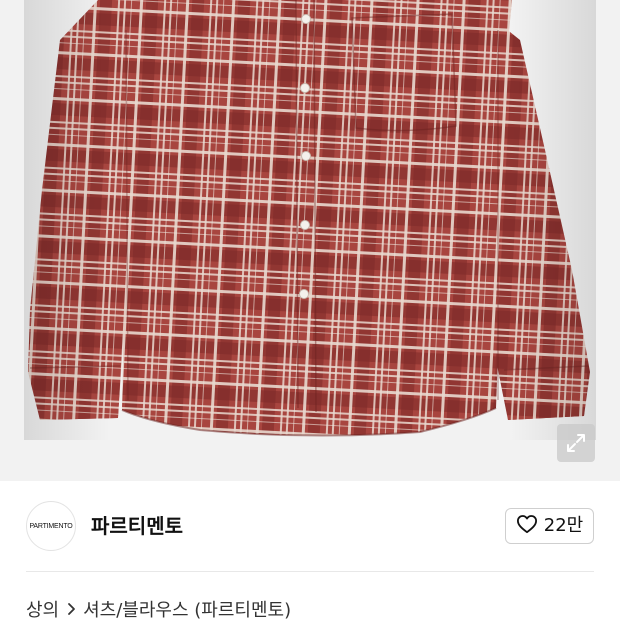 The width and height of the screenshot is (620, 620). What do you see at coordinates (72, 609) in the screenshot?
I see `chevron-right-icon` at bounding box center [72, 609].